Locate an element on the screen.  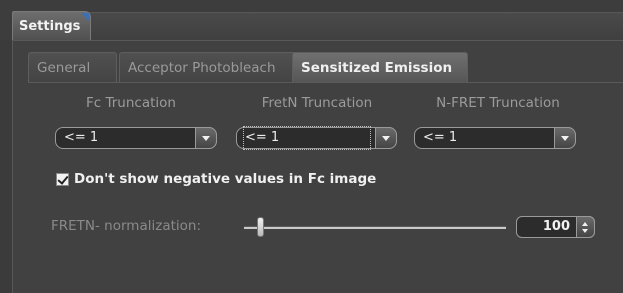
spin-buttons is located at coordinates (585, 227).